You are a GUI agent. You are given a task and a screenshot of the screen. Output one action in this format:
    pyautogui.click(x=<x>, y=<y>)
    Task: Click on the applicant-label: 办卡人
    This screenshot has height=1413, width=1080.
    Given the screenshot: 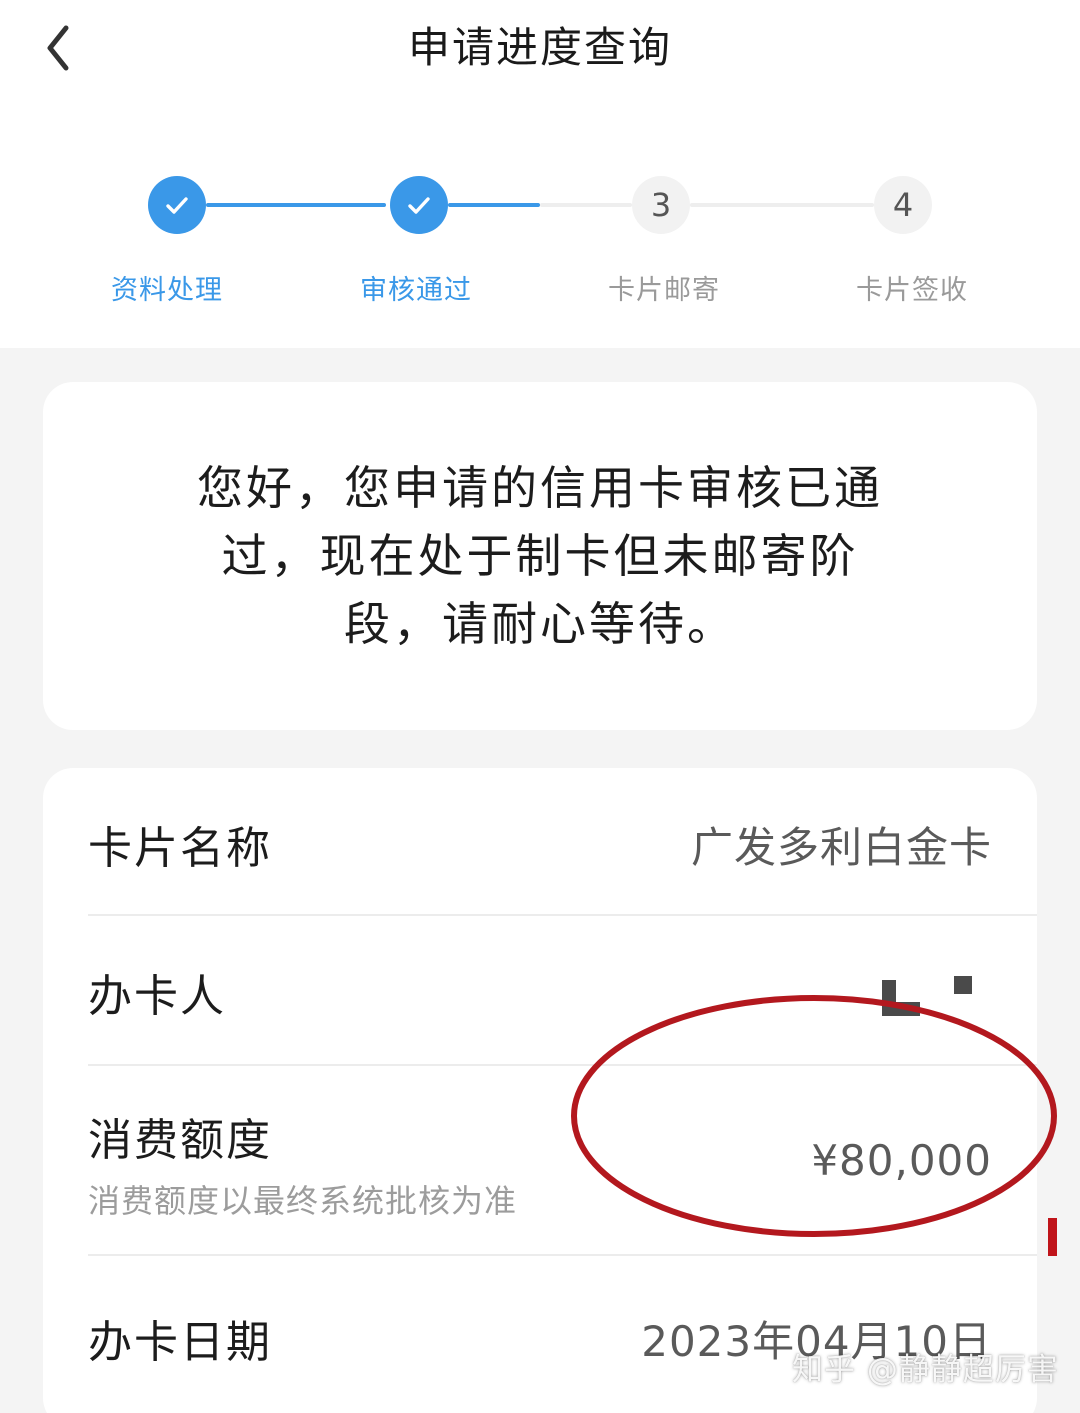 What is the action you would take?
    pyautogui.click(x=157, y=996)
    